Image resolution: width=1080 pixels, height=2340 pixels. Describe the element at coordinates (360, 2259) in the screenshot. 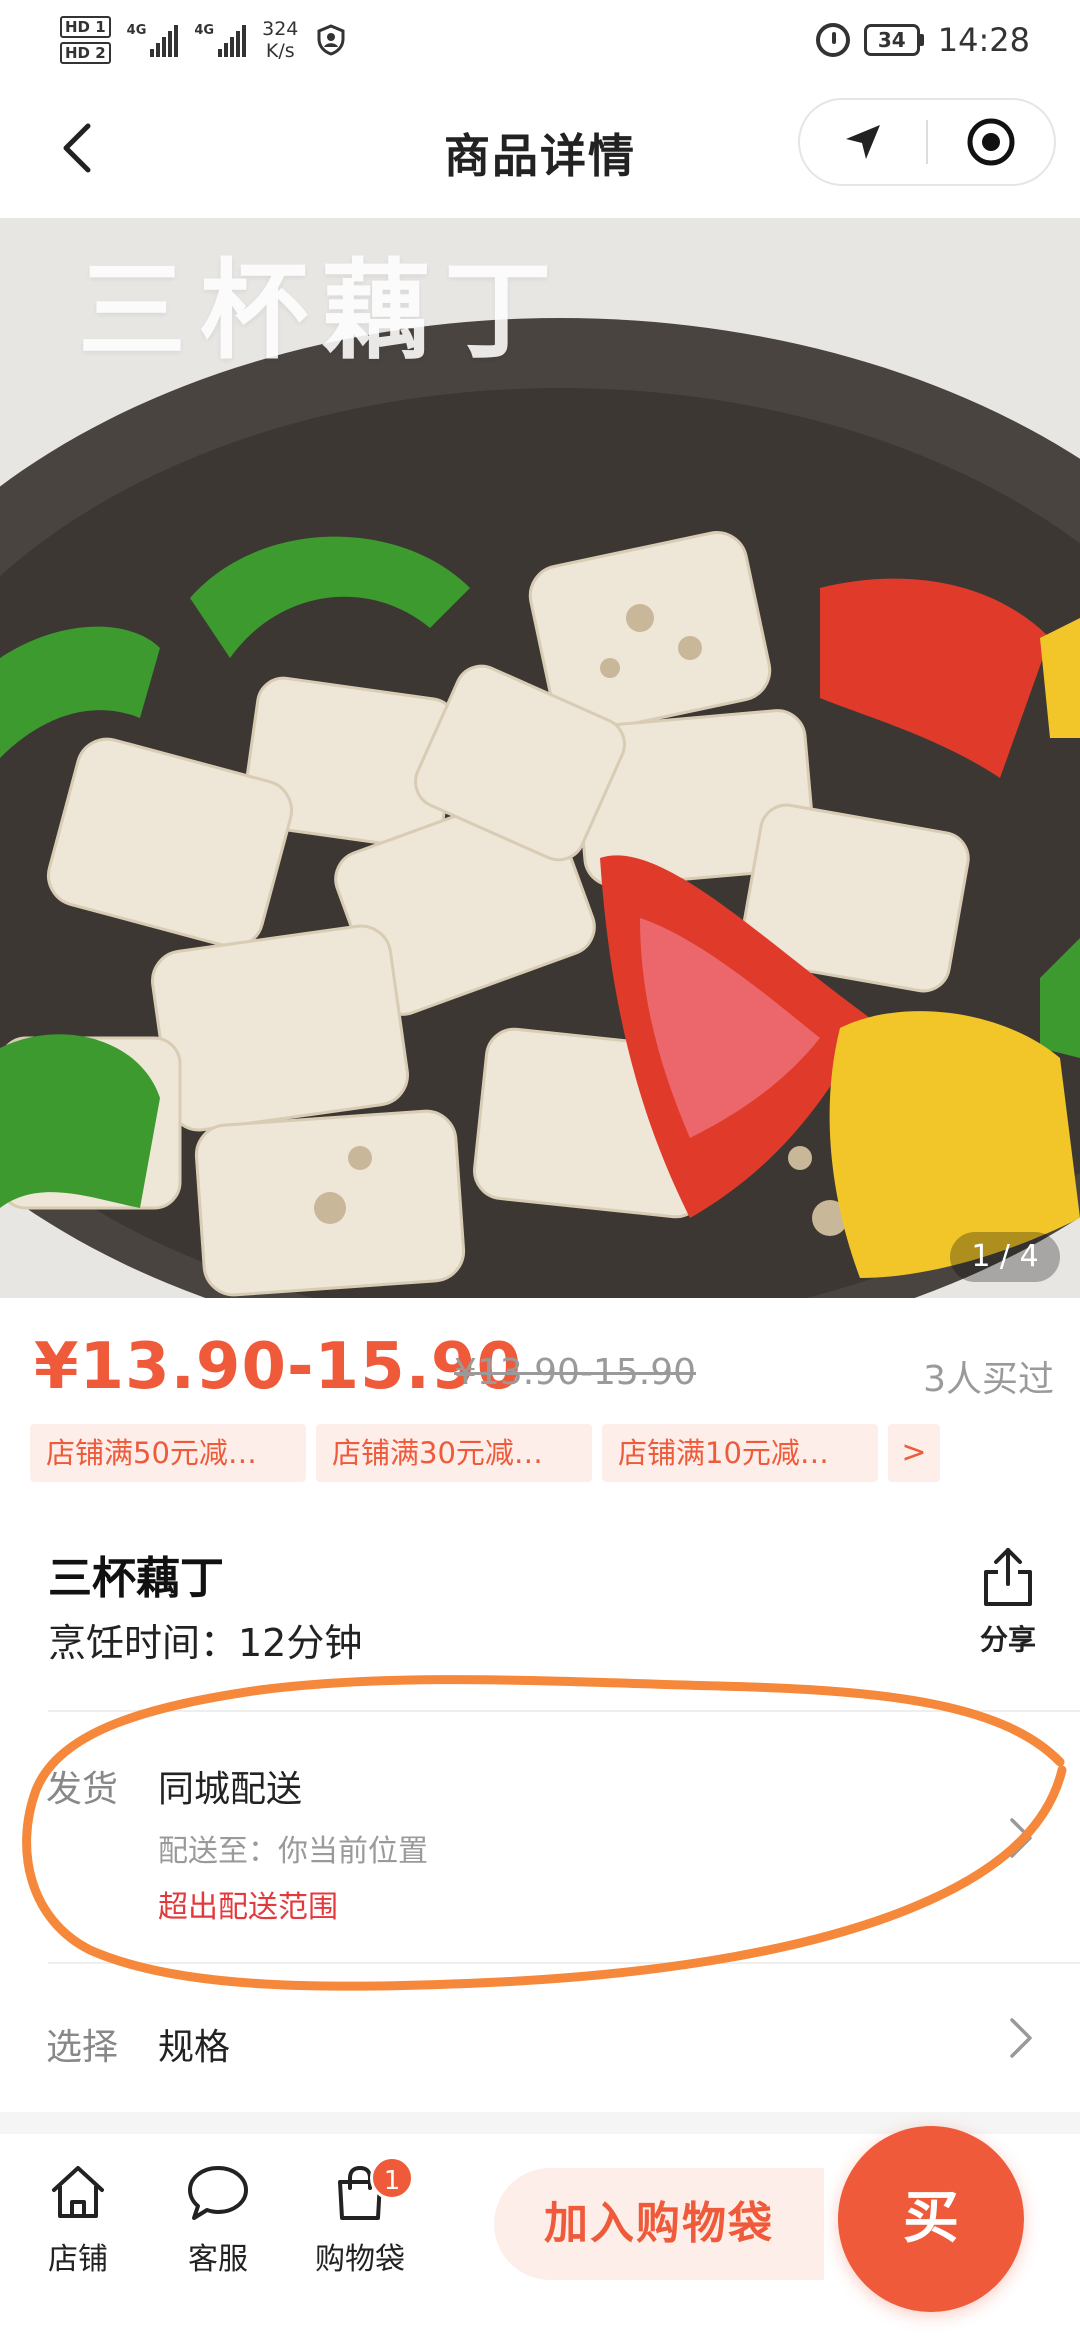

I see `tab-bag-label: 购物袋` at that location.